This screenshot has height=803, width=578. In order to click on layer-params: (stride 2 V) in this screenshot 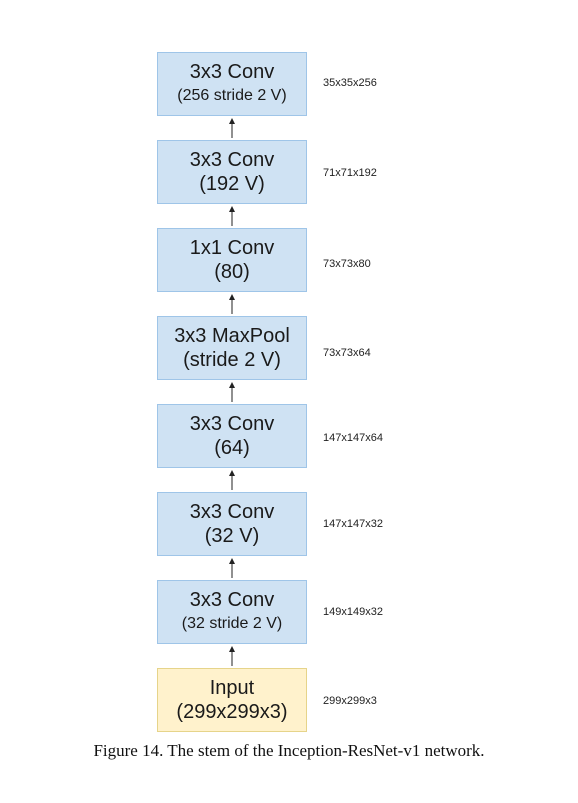, I will do `click(232, 360)`.